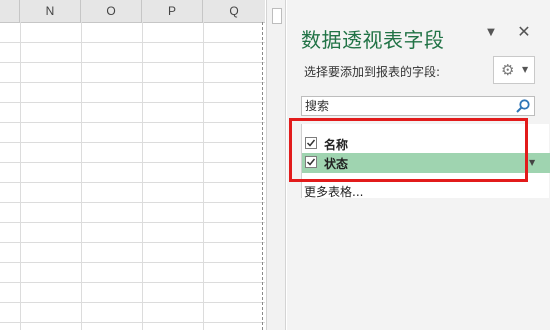 This screenshot has width=550, height=330. Describe the element at coordinates (426, 163) in the screenshot. I see `field-row-status: 状态 ▼` at that location.